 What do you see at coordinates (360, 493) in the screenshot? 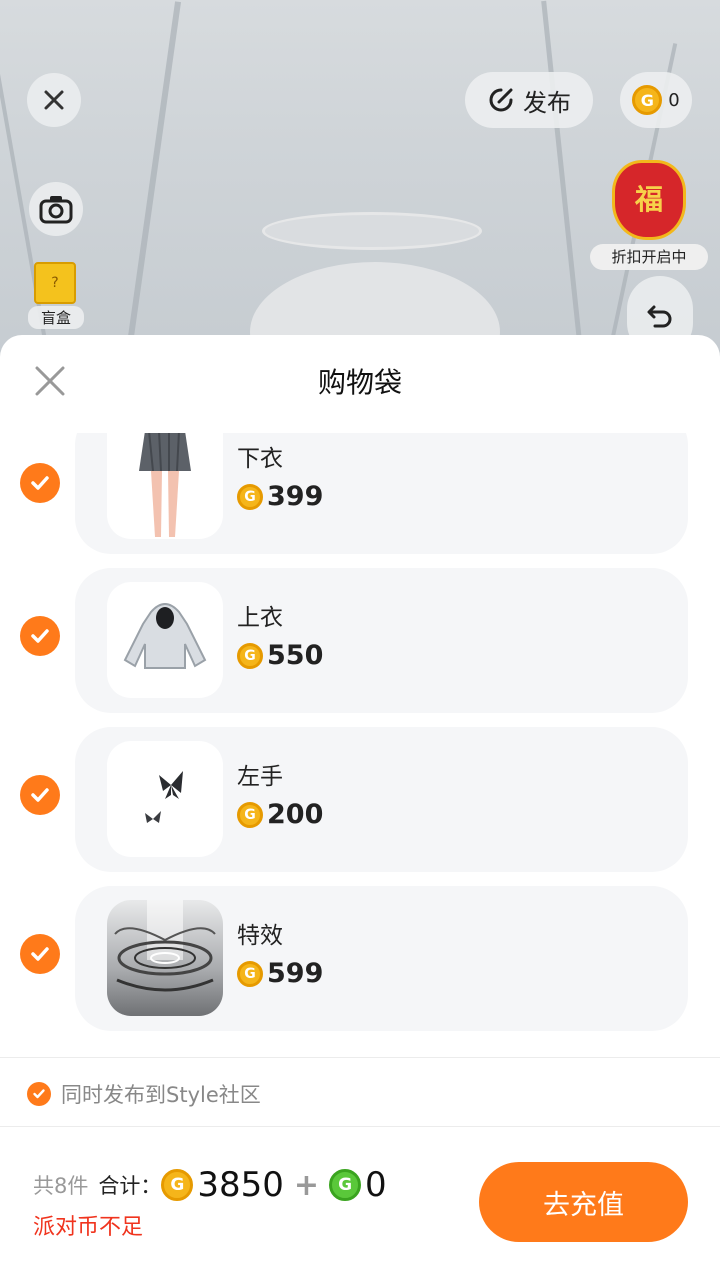
I see `list-item: 下衣 G 399` at bounding box center [360, 493].